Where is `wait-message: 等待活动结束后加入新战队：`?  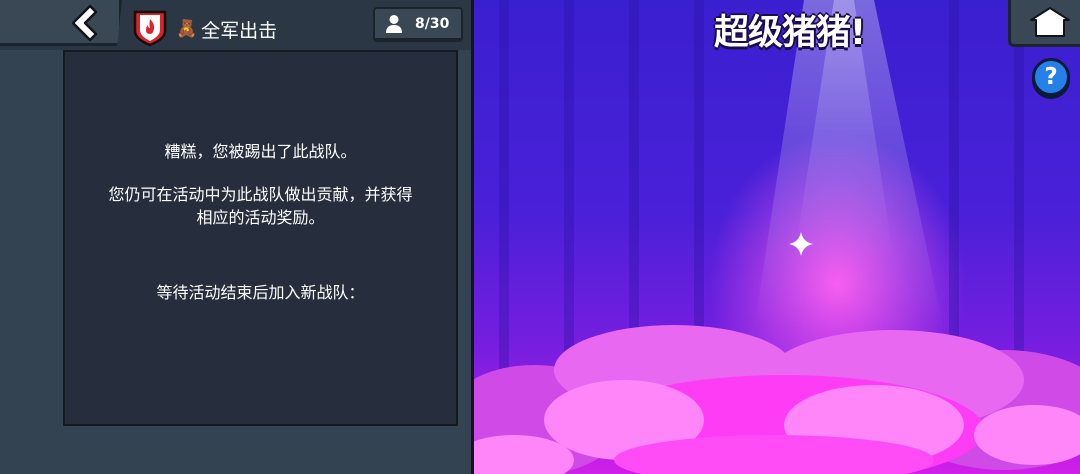
wait-message: 等待活动结束后加入新战队： is located at coordinates (260, 292).